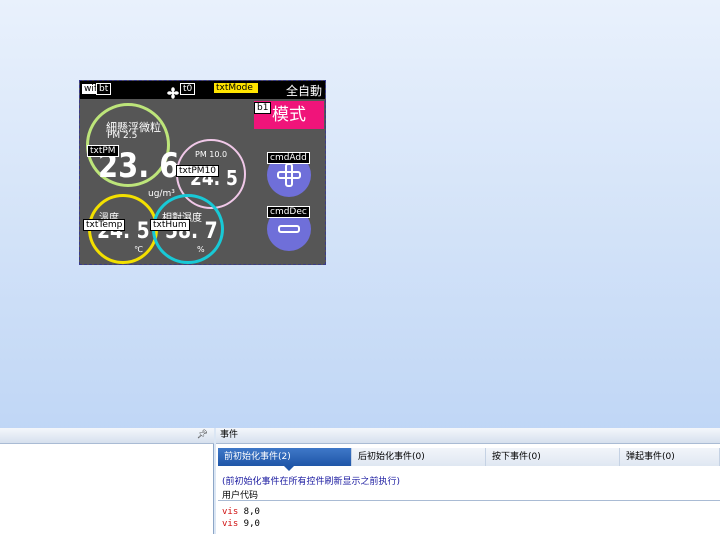  Describe the element at coordinates (288, 212) in the screenshot. I see `dec-button-id: cmdDec` at that location.